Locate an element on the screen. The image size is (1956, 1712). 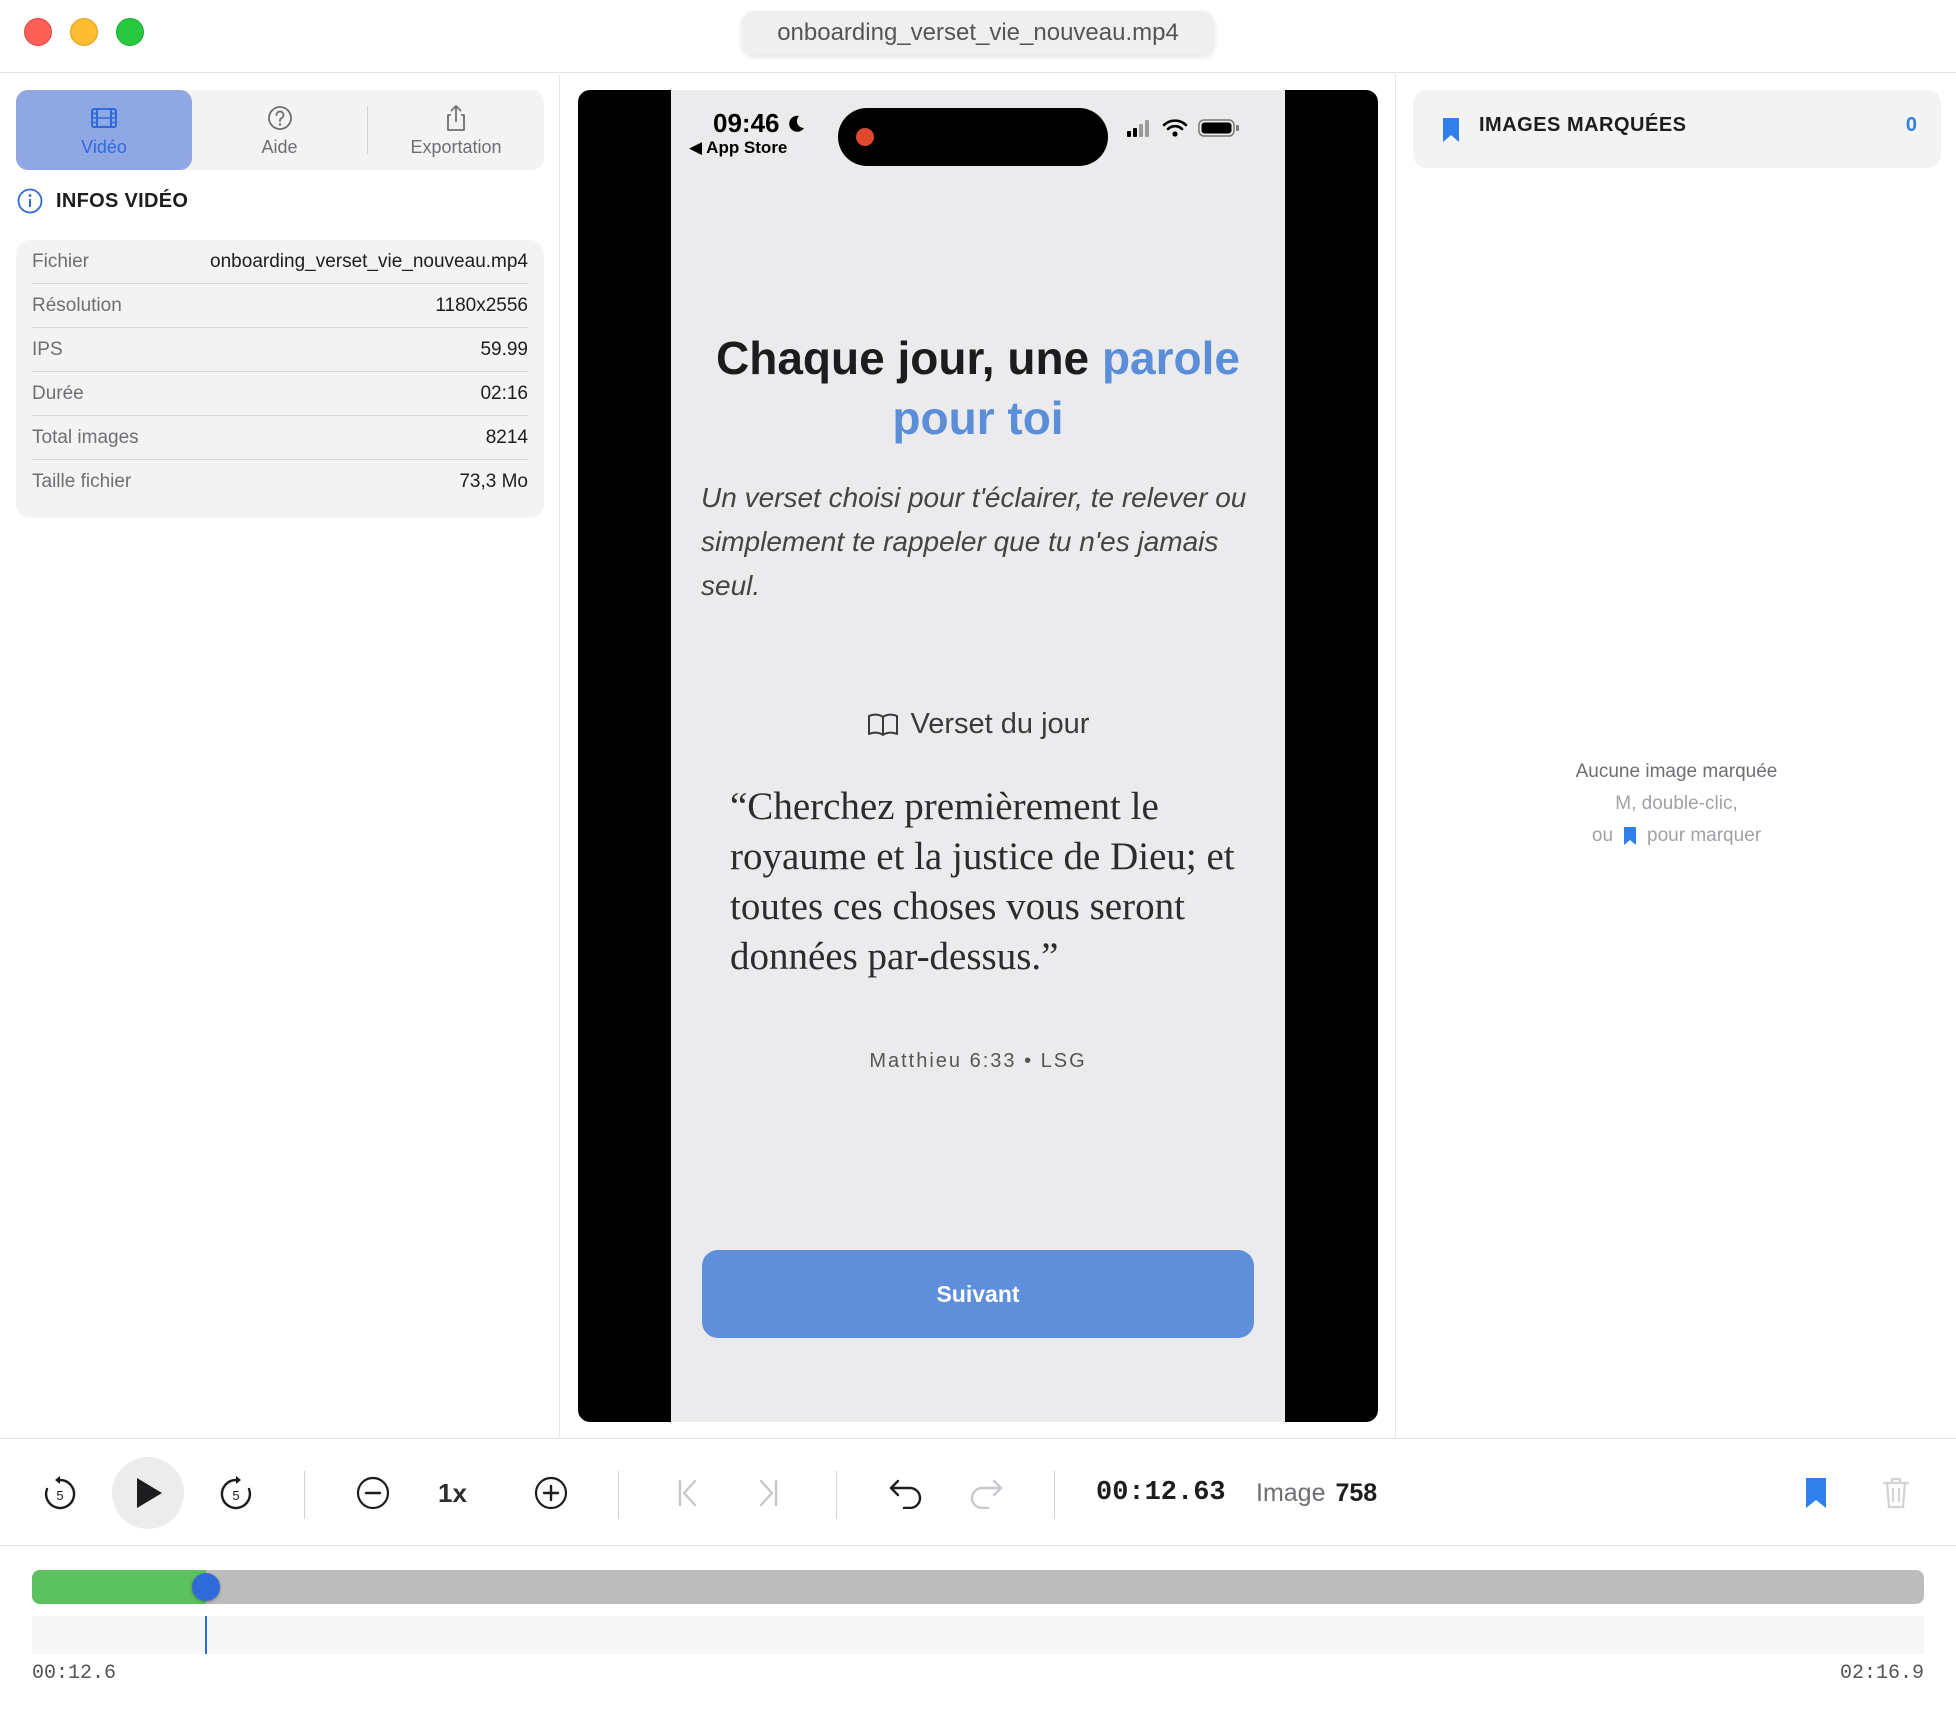
current-timecode: 00:12.63 is located at coordinates (1161, 1493).